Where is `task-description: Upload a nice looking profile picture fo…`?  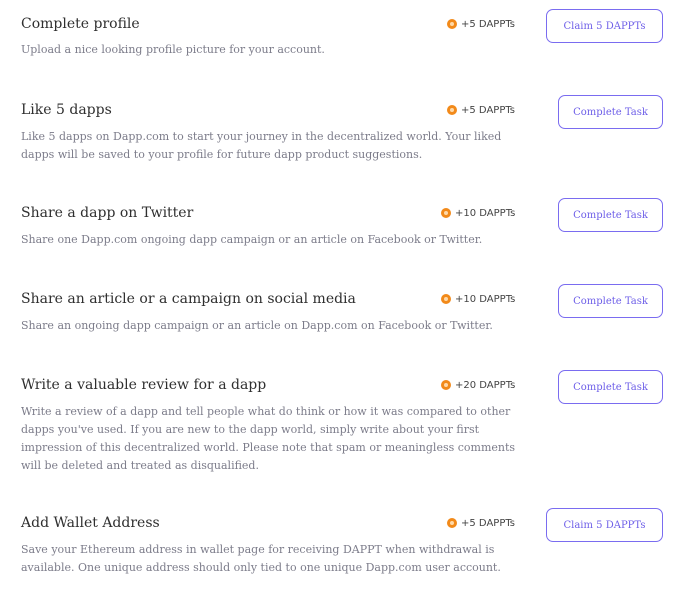
task-description: Upload a nice looking profile picture fo… is located at coordinates (173, 49).